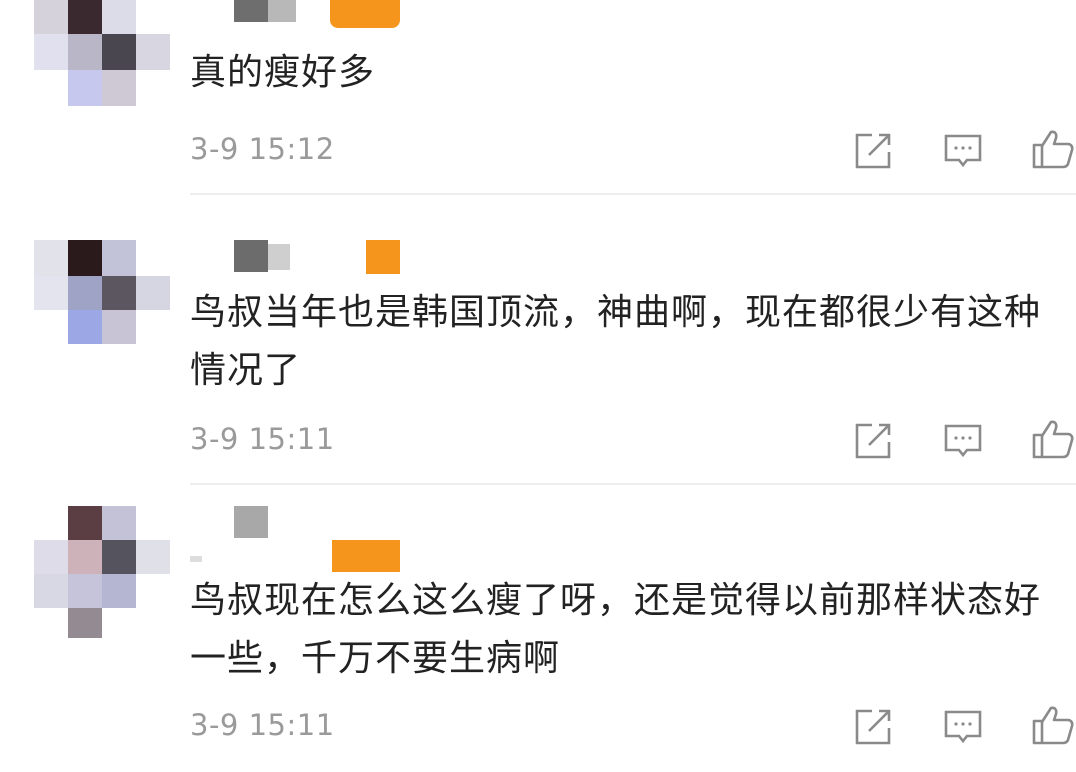  What do you see at coordinates (616, 341) in the screenshot?
I see `comment-text: 鸟叔当年也是韩国顶流，神曲啊，现在都很少有这种情况了` at bounding box center [616, 341].